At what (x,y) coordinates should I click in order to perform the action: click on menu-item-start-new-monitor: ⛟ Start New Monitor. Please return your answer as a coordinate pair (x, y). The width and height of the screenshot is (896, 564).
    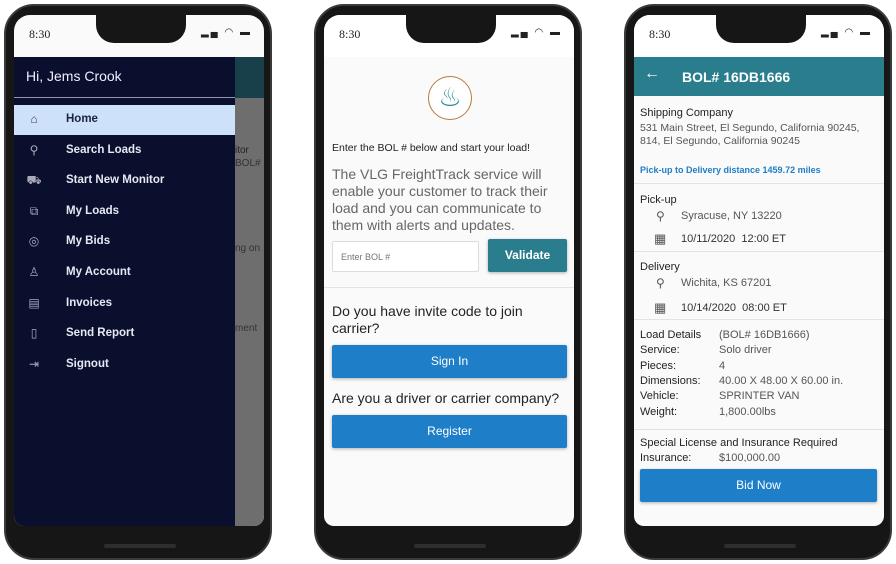
    Looking at the image, I should click on (124, 181).